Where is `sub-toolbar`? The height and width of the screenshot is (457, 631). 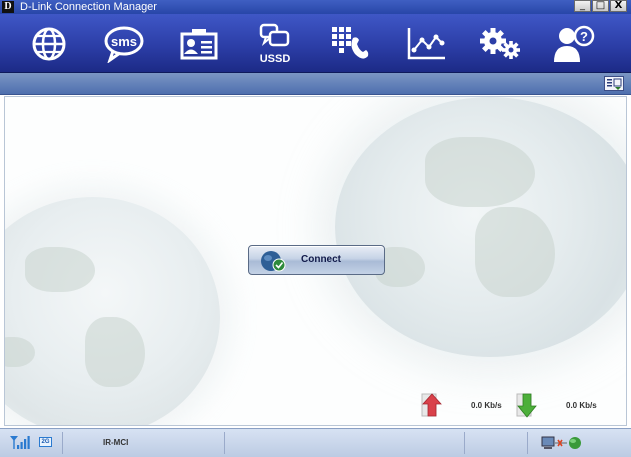
sub-toolbar is located at coordinates (315, 84).